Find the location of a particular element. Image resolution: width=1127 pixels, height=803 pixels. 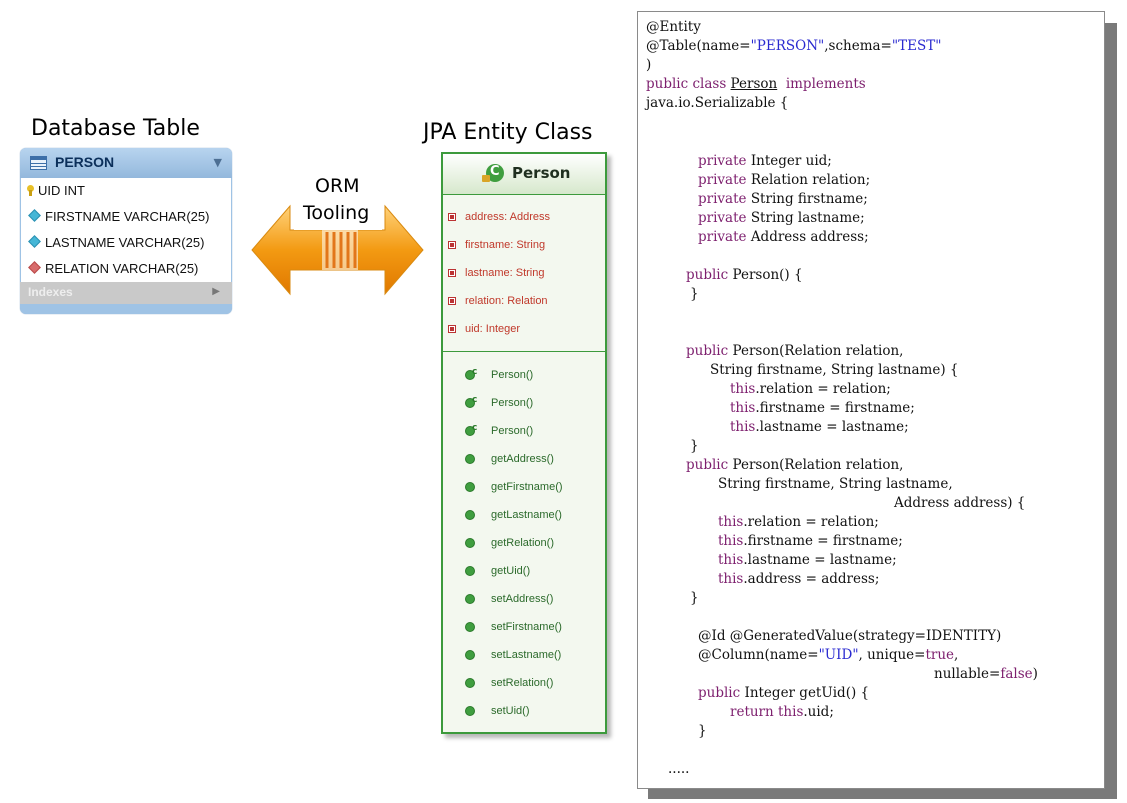

code-line: private Integer uid; is located at coordinates (765, 161).